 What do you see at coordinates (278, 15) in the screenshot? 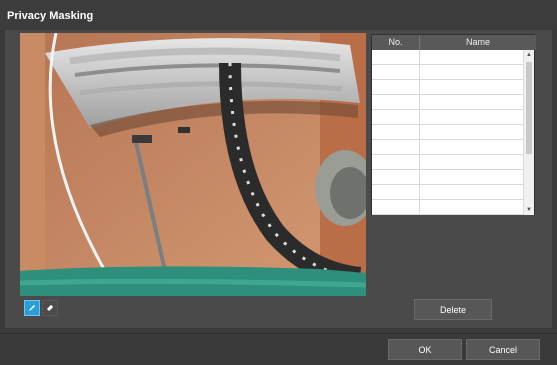
I see `dialog-title-bar: Privacy Masking` at bounding box center [278, 15].